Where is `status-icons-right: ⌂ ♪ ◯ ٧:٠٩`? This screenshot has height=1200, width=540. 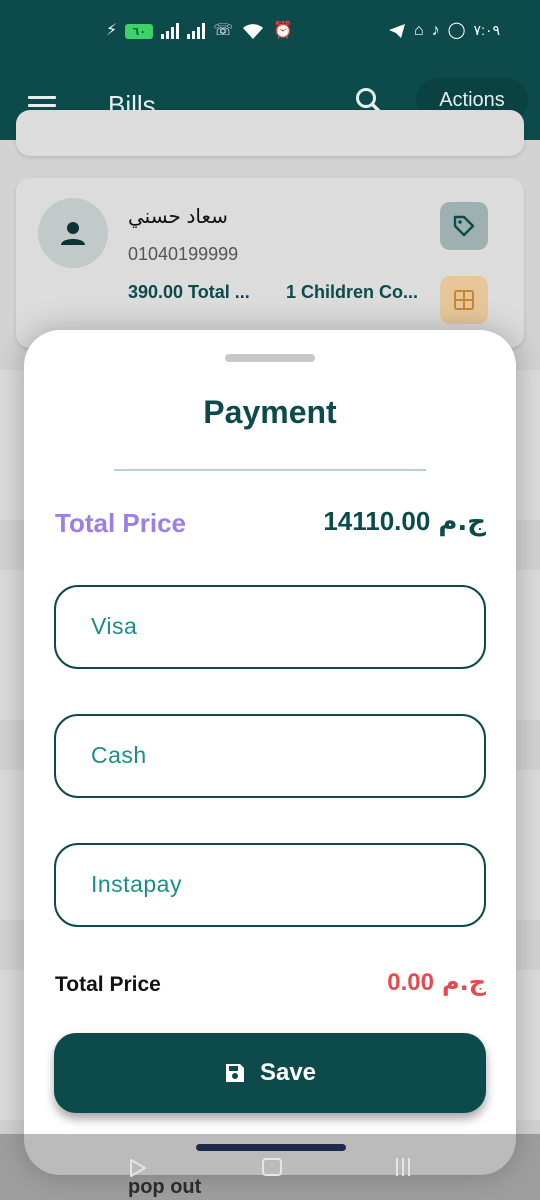 status-icons-right: ⌂ ♪ ◯ ٧:٠٩ is located at coordinates (444, 30).